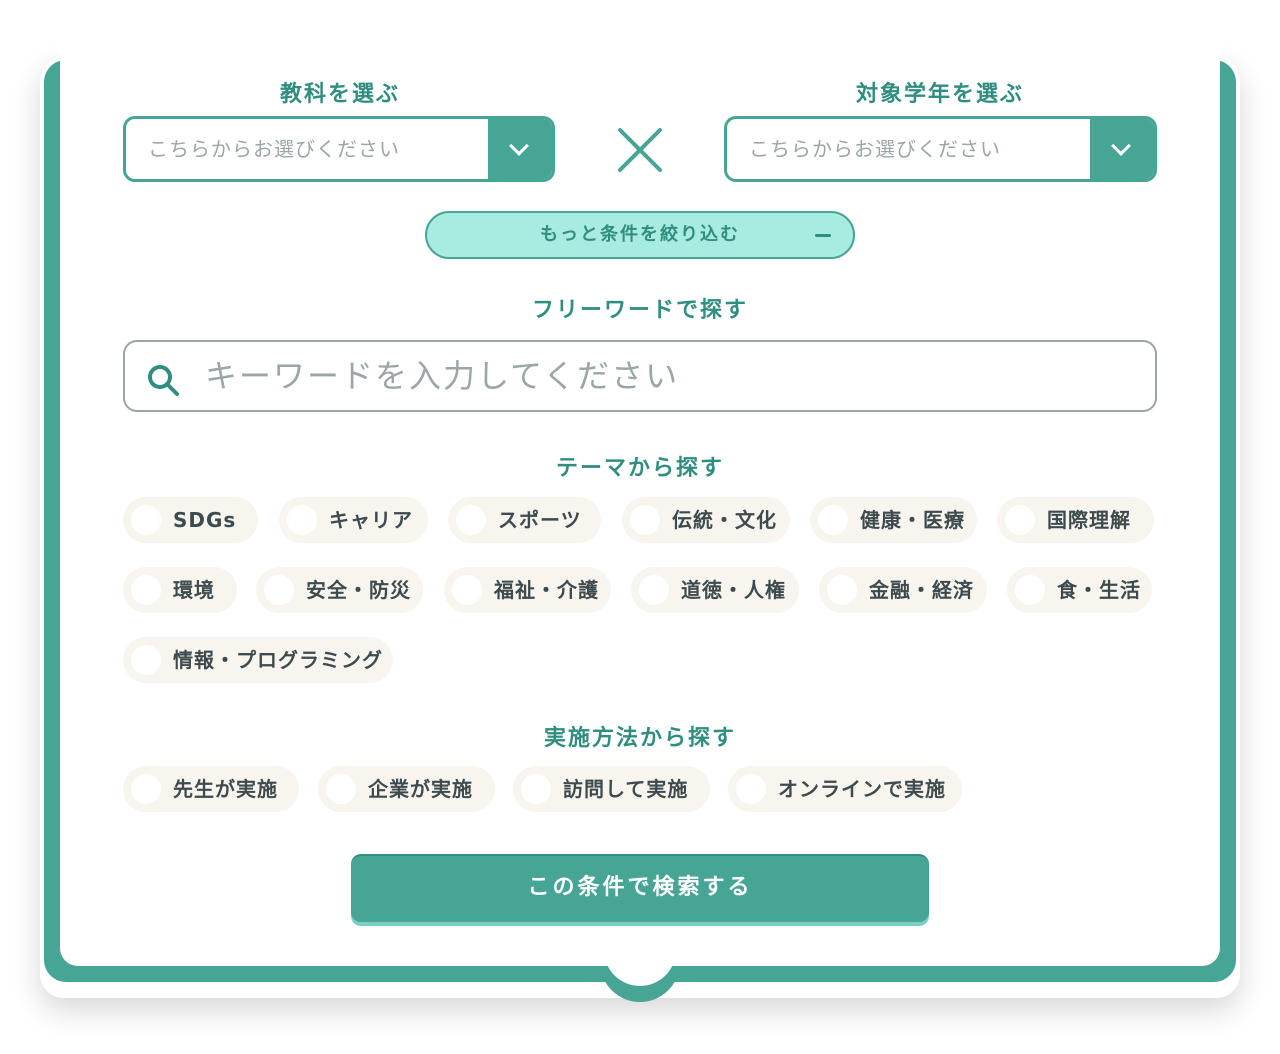 Image resolution: width=1280 pixels, height=1054 pixels. I want to click on theme-chip-tradition: 伝統・文化, so click(706, 520).